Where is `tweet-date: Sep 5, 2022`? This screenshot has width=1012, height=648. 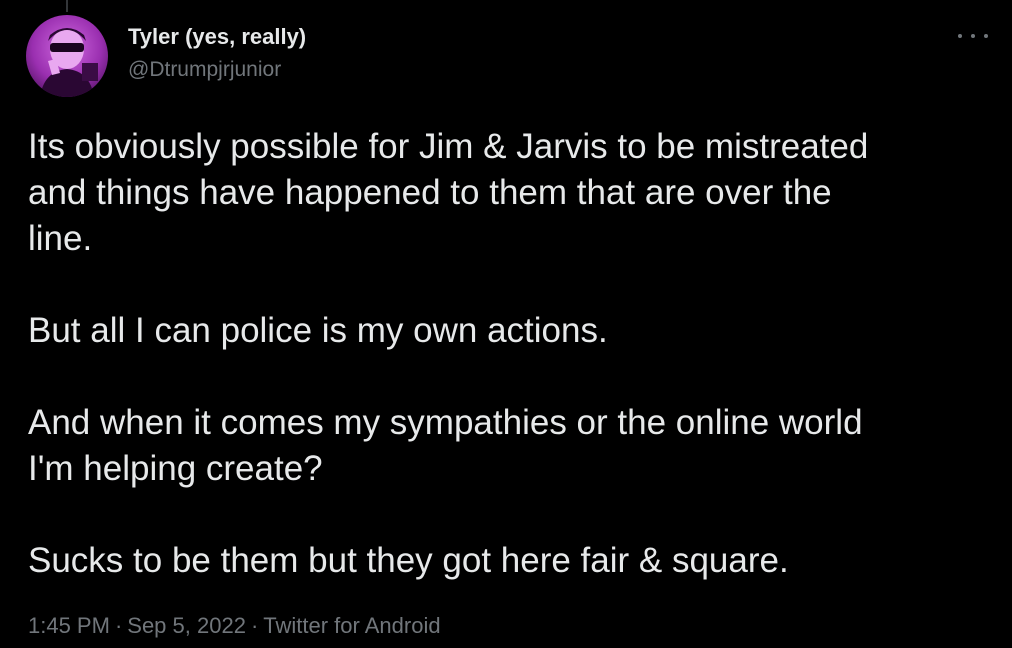 tweet-date: Sep 5, 2022 is located at coordinates (186, 625).